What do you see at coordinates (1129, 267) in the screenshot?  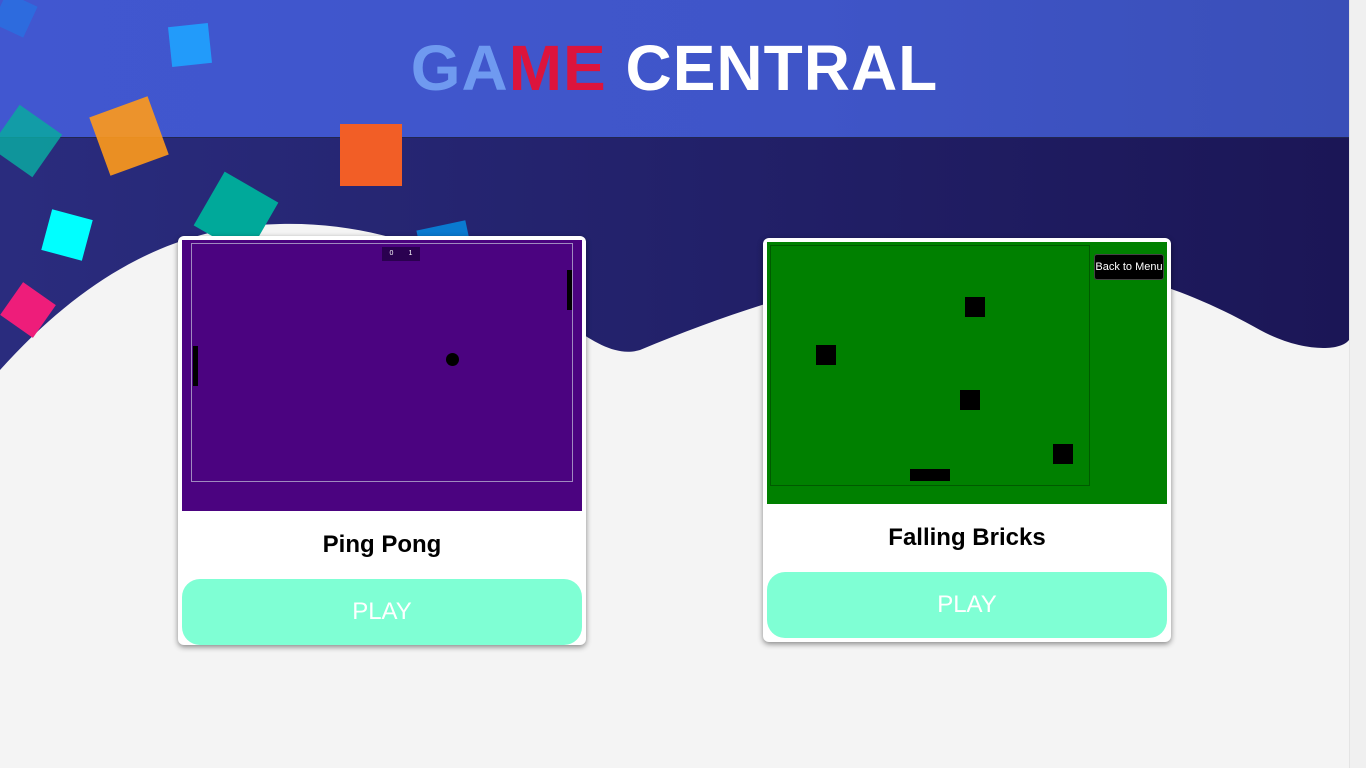 I see `back-to-menu-button: Back to Menu` at bounding box center [1129, 267].